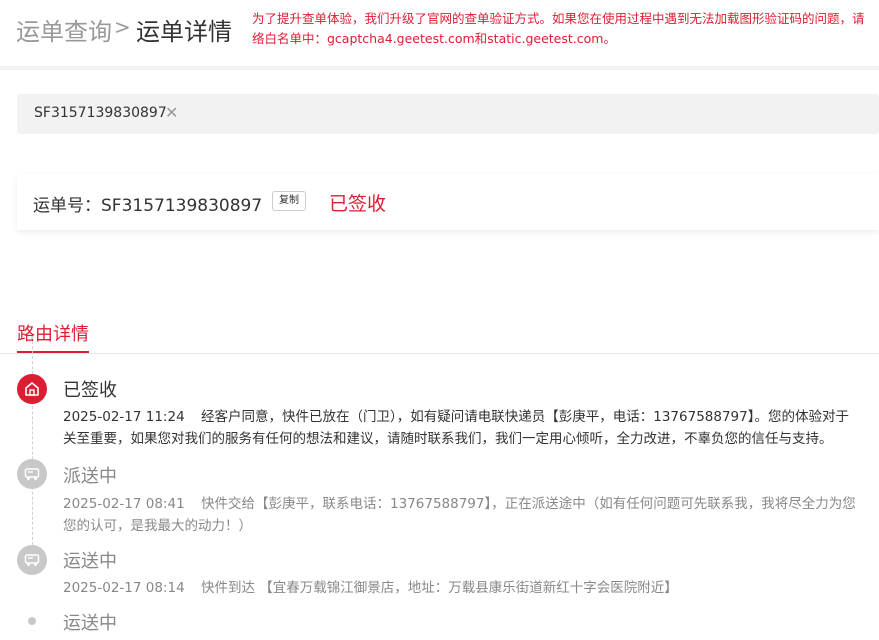 The image size is (879, 640). Describe the element at coordinates (124, 417) in the screenshot. I see `timeline-time: 2025-02-17 11:24` at that location.